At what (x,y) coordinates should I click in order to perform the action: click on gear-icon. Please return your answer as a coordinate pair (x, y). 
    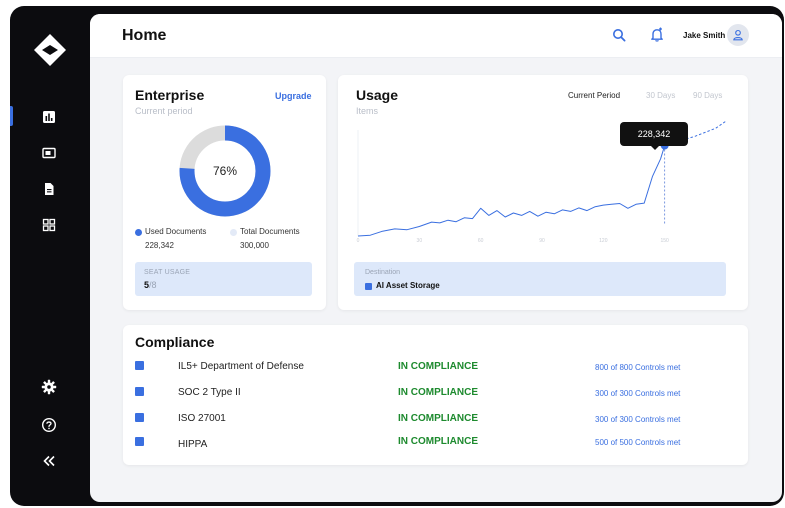
    Looking at the image, I should click on (49, 387).